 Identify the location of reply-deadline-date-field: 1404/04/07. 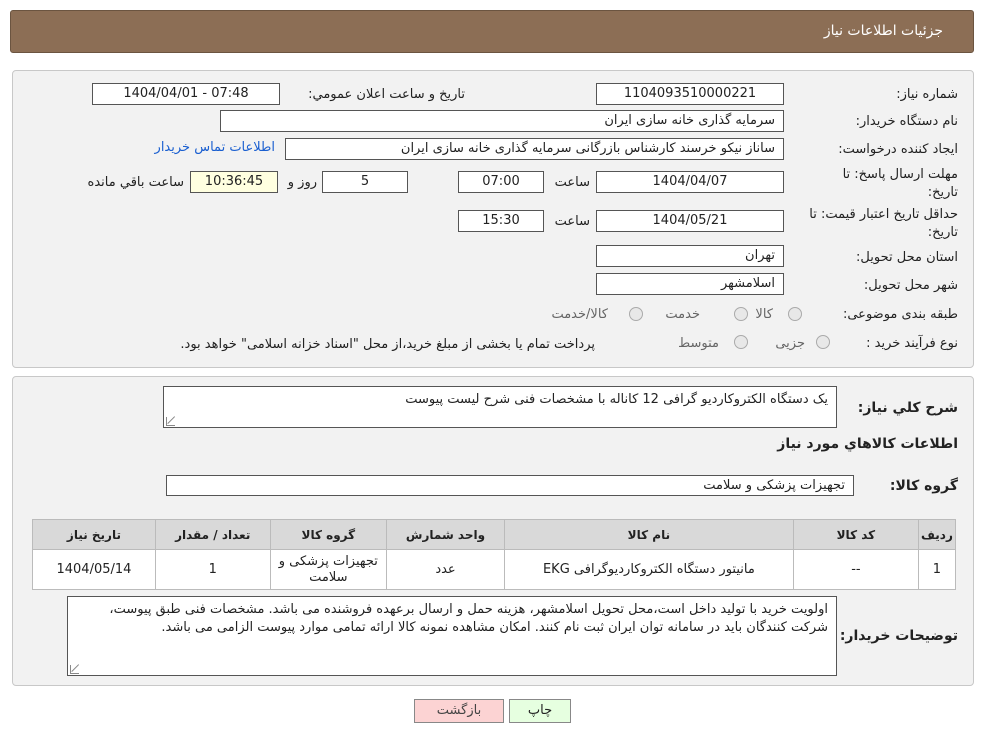
(690, 182).